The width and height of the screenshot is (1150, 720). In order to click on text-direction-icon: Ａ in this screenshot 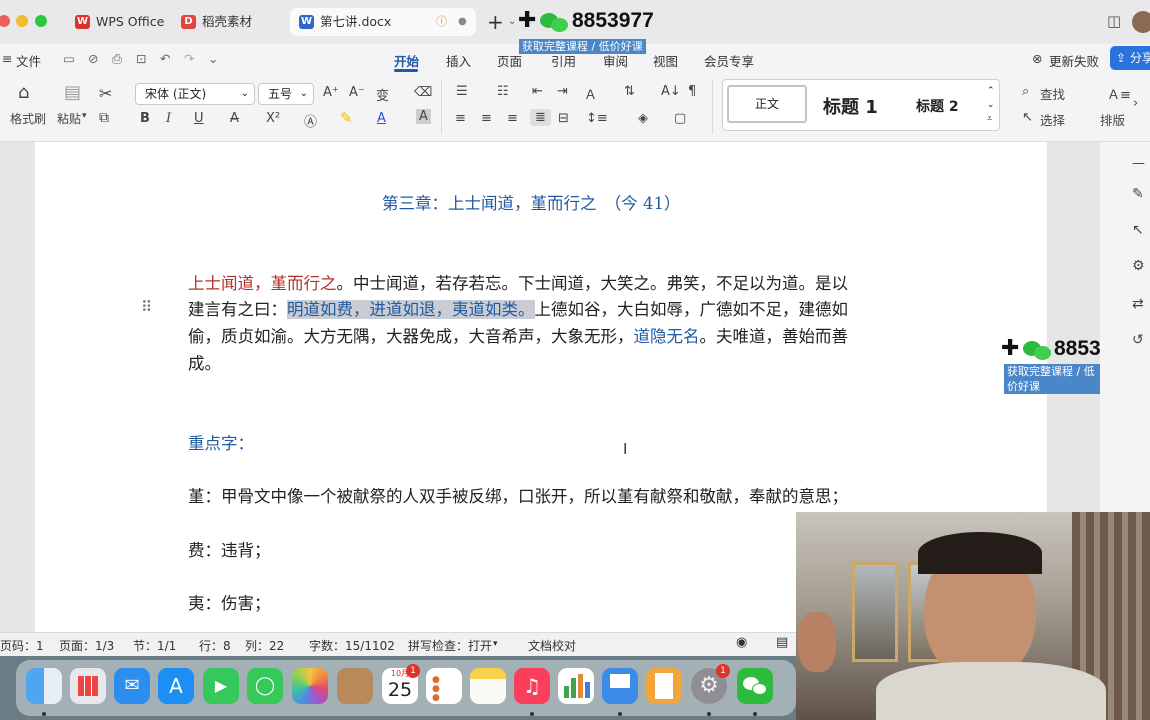, I will do `click(590, 93)`.